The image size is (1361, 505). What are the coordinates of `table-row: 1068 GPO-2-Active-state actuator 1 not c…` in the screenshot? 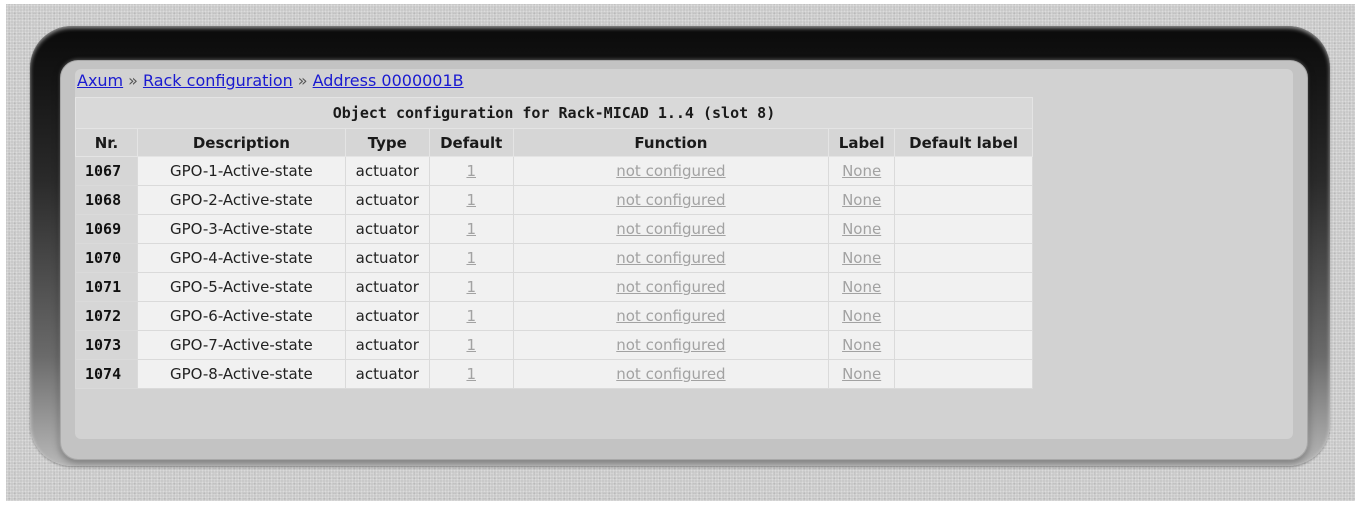 It's located at (554, 200).